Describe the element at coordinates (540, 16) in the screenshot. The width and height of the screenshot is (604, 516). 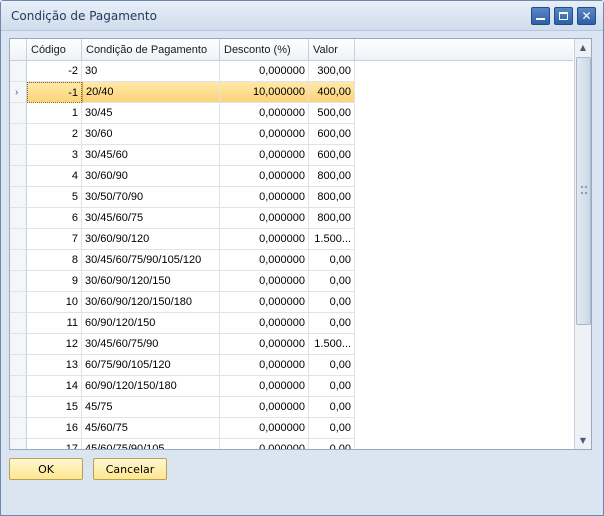
I see `minimize-button` at that location.